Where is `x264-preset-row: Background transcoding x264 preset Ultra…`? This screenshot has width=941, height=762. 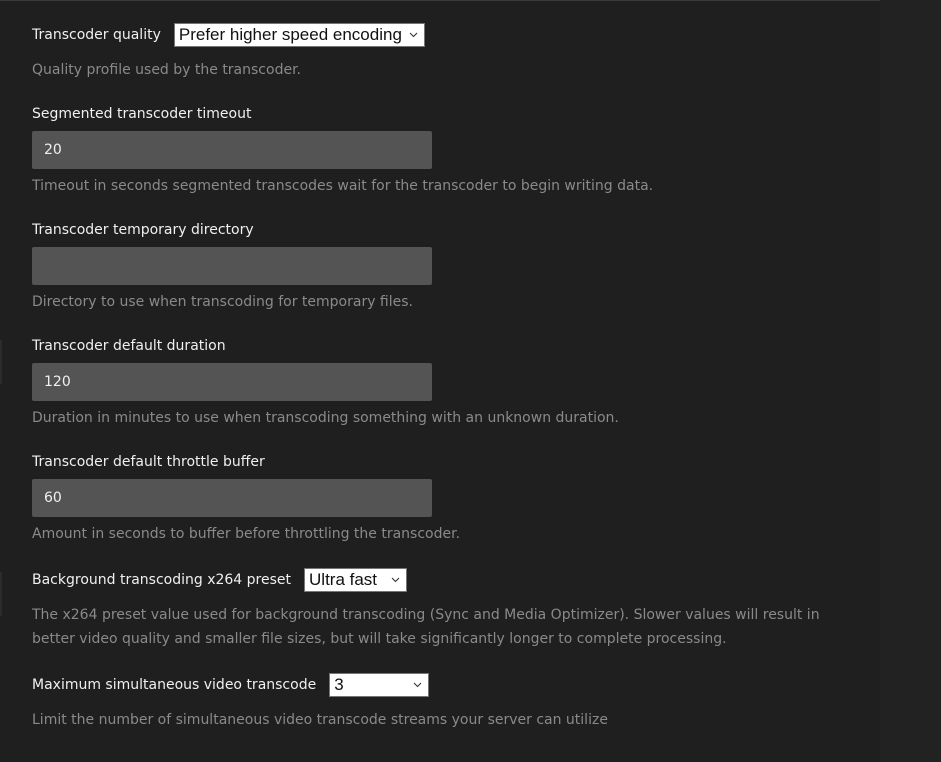 x264-preset-row: Background transcoding x264 preset Ultra… is located at coordinates (220, 580).